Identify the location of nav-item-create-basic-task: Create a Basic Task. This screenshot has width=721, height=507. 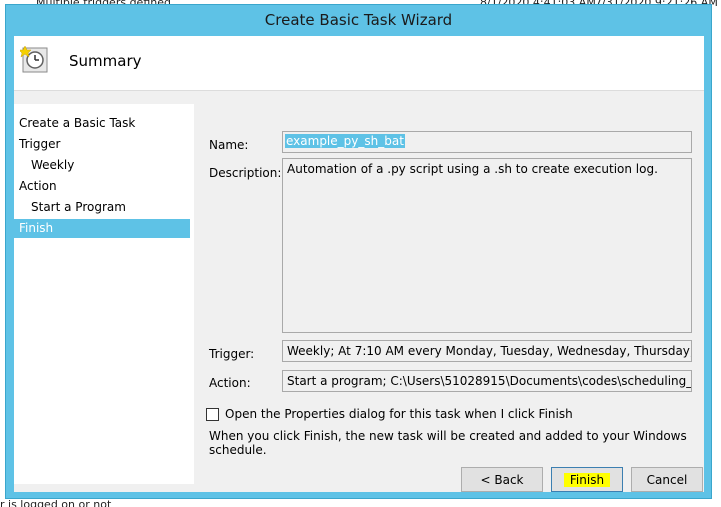
(102, 123).